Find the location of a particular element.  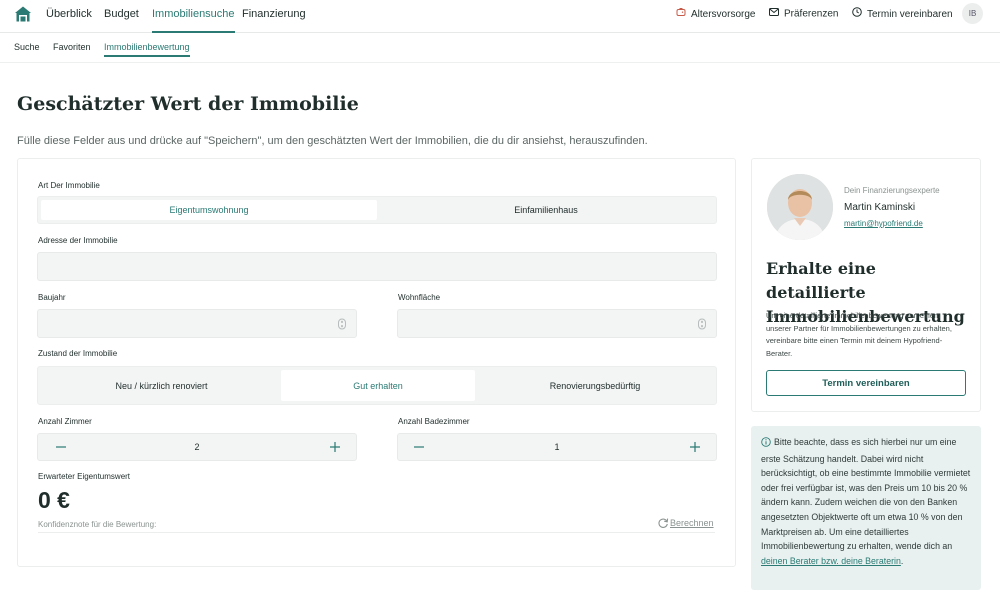

subnav-suche: Suche is located at coordinates (27, 47).